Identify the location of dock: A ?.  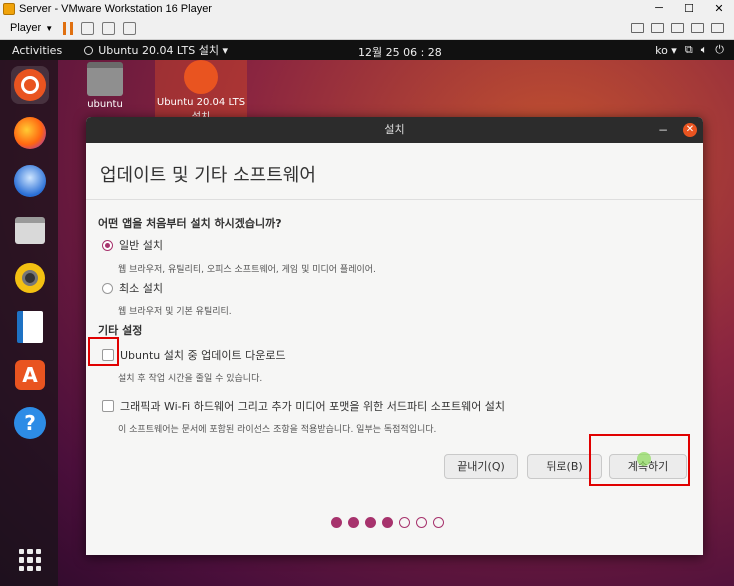
(29, 323).